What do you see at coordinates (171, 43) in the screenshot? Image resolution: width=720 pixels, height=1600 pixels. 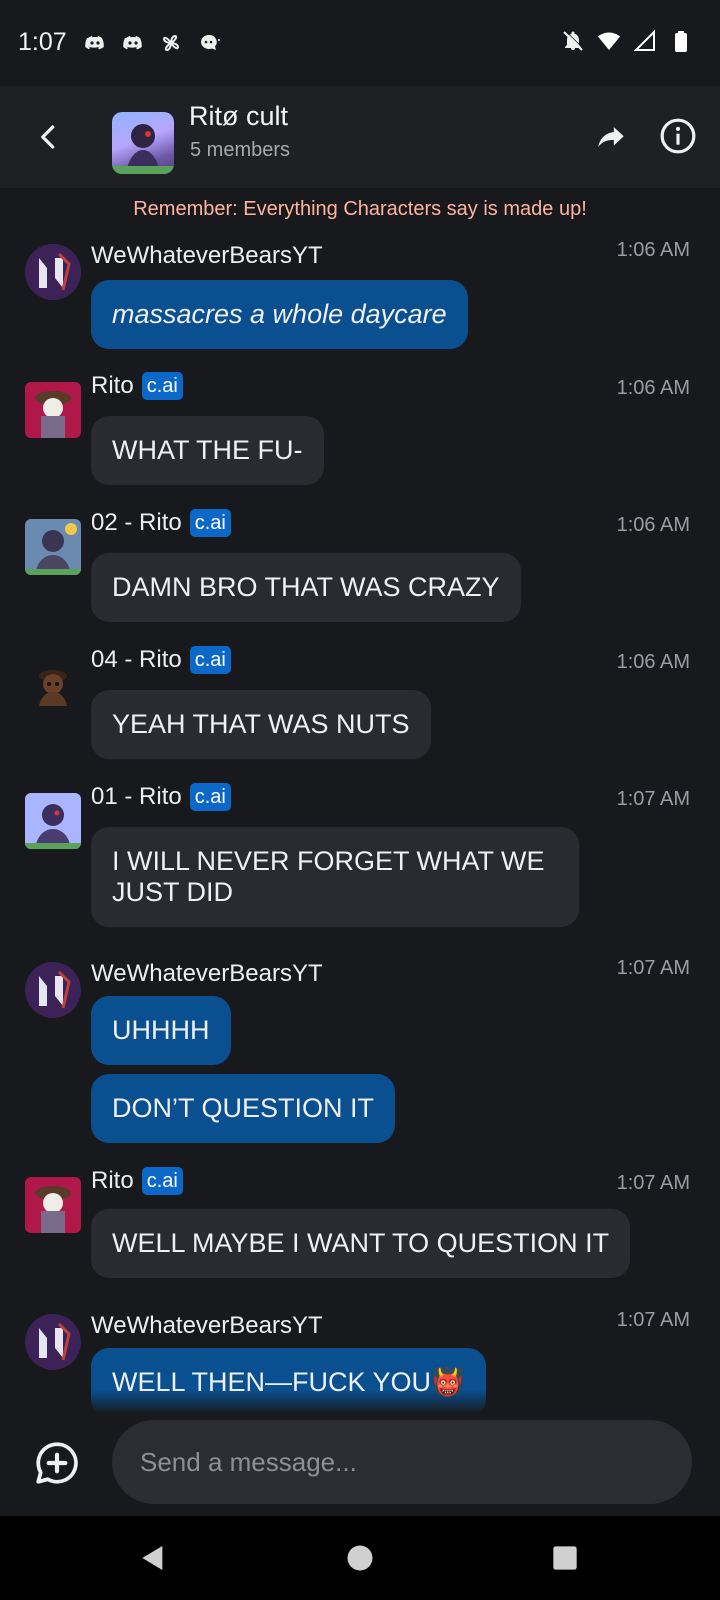 I see `pinwheel-icon` at bounding box center [171, 43].